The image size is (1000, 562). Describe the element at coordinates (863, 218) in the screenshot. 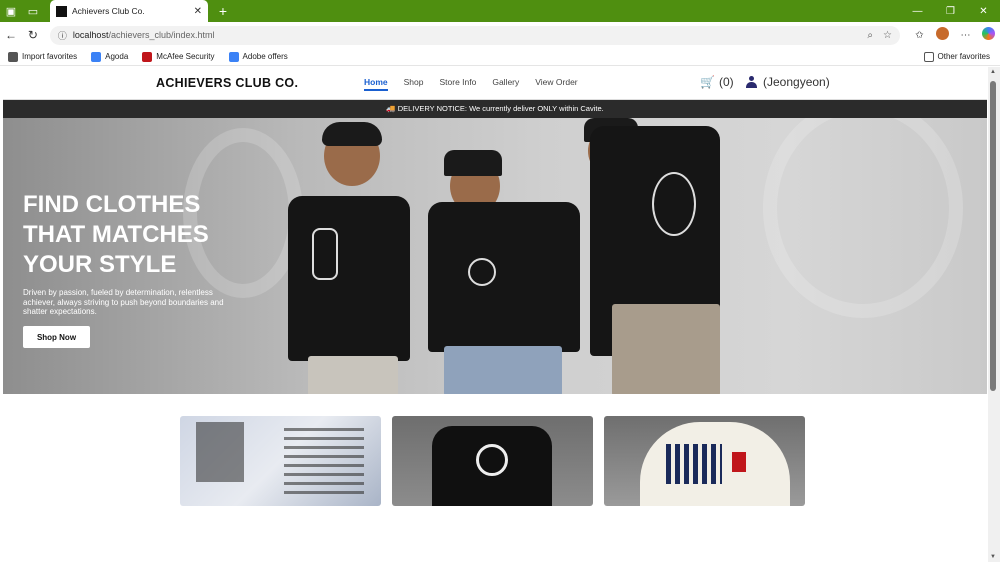

I see `background-graphic` at that location.